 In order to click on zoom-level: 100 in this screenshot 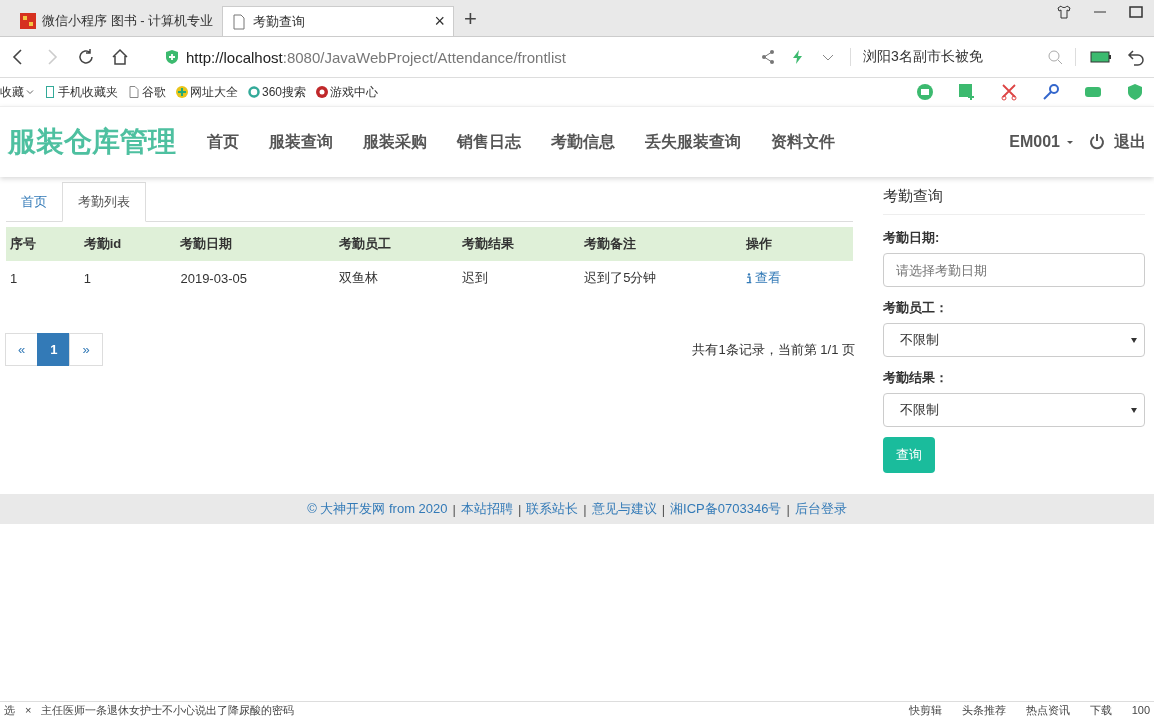, I will do `click(1140, 710)`.